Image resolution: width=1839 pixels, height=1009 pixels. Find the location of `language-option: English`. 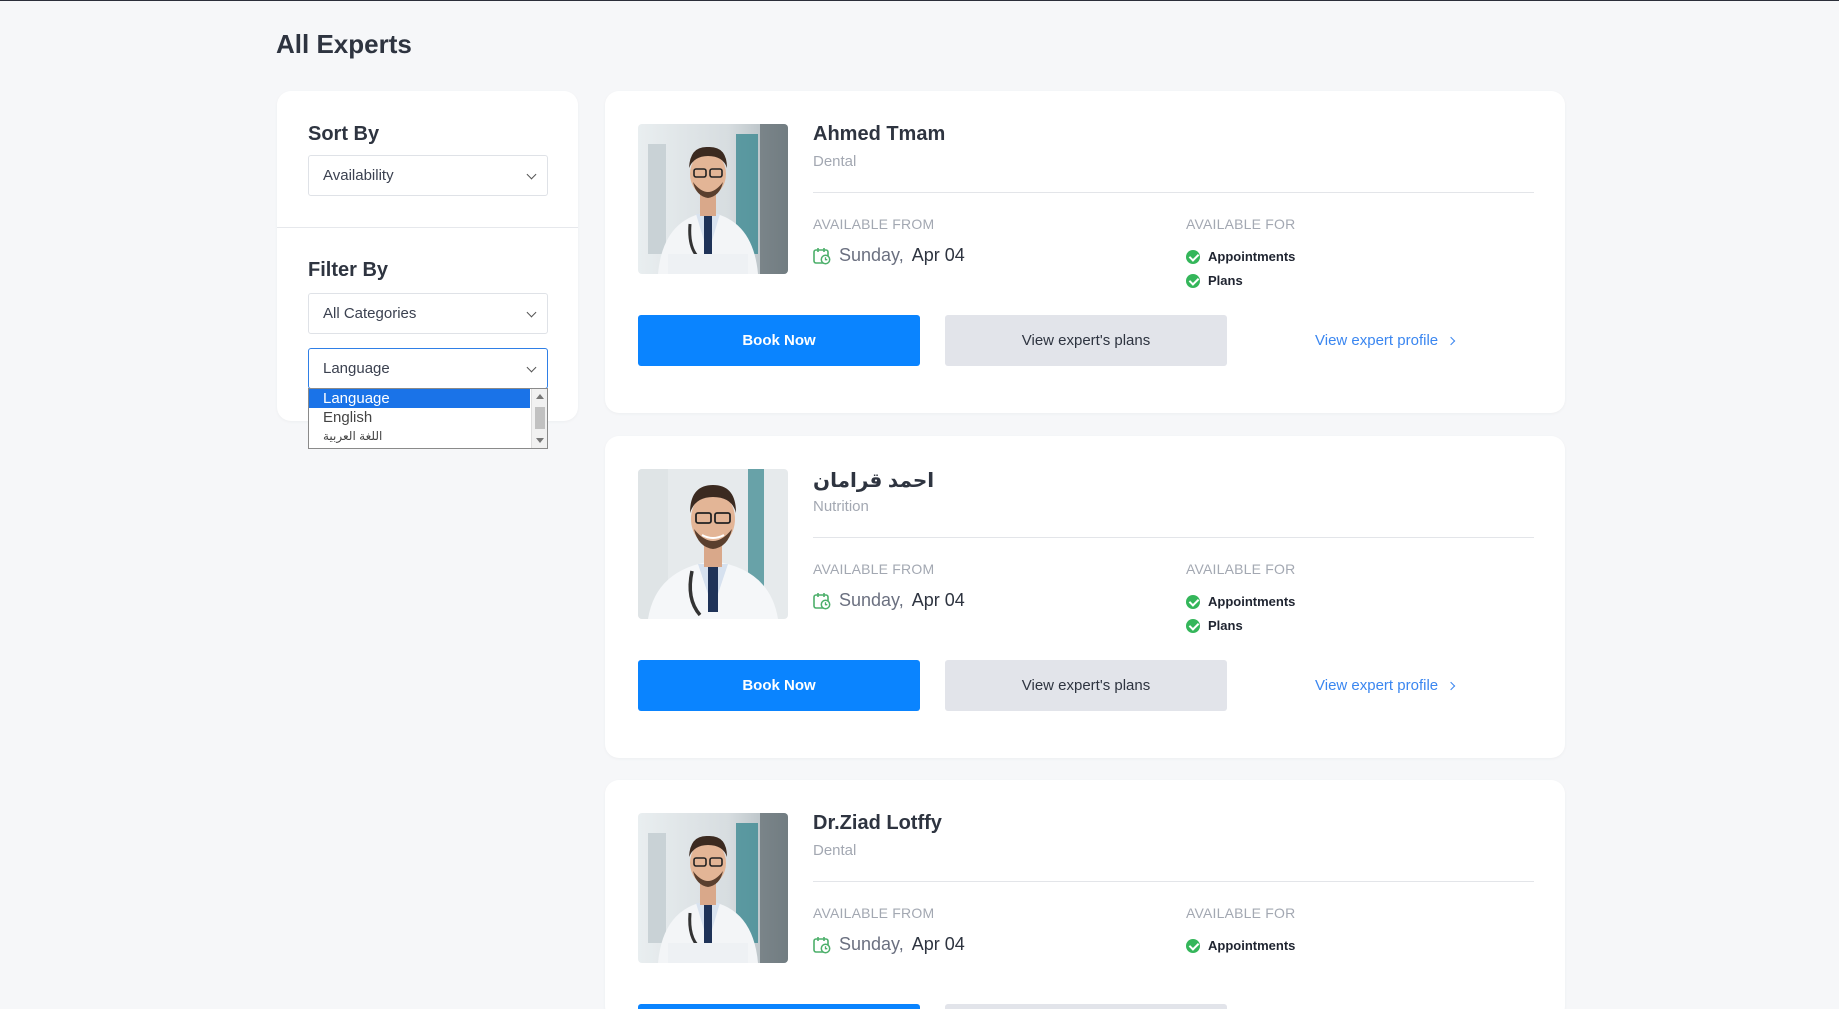

language-option: English is located at coordinates (428, 417).